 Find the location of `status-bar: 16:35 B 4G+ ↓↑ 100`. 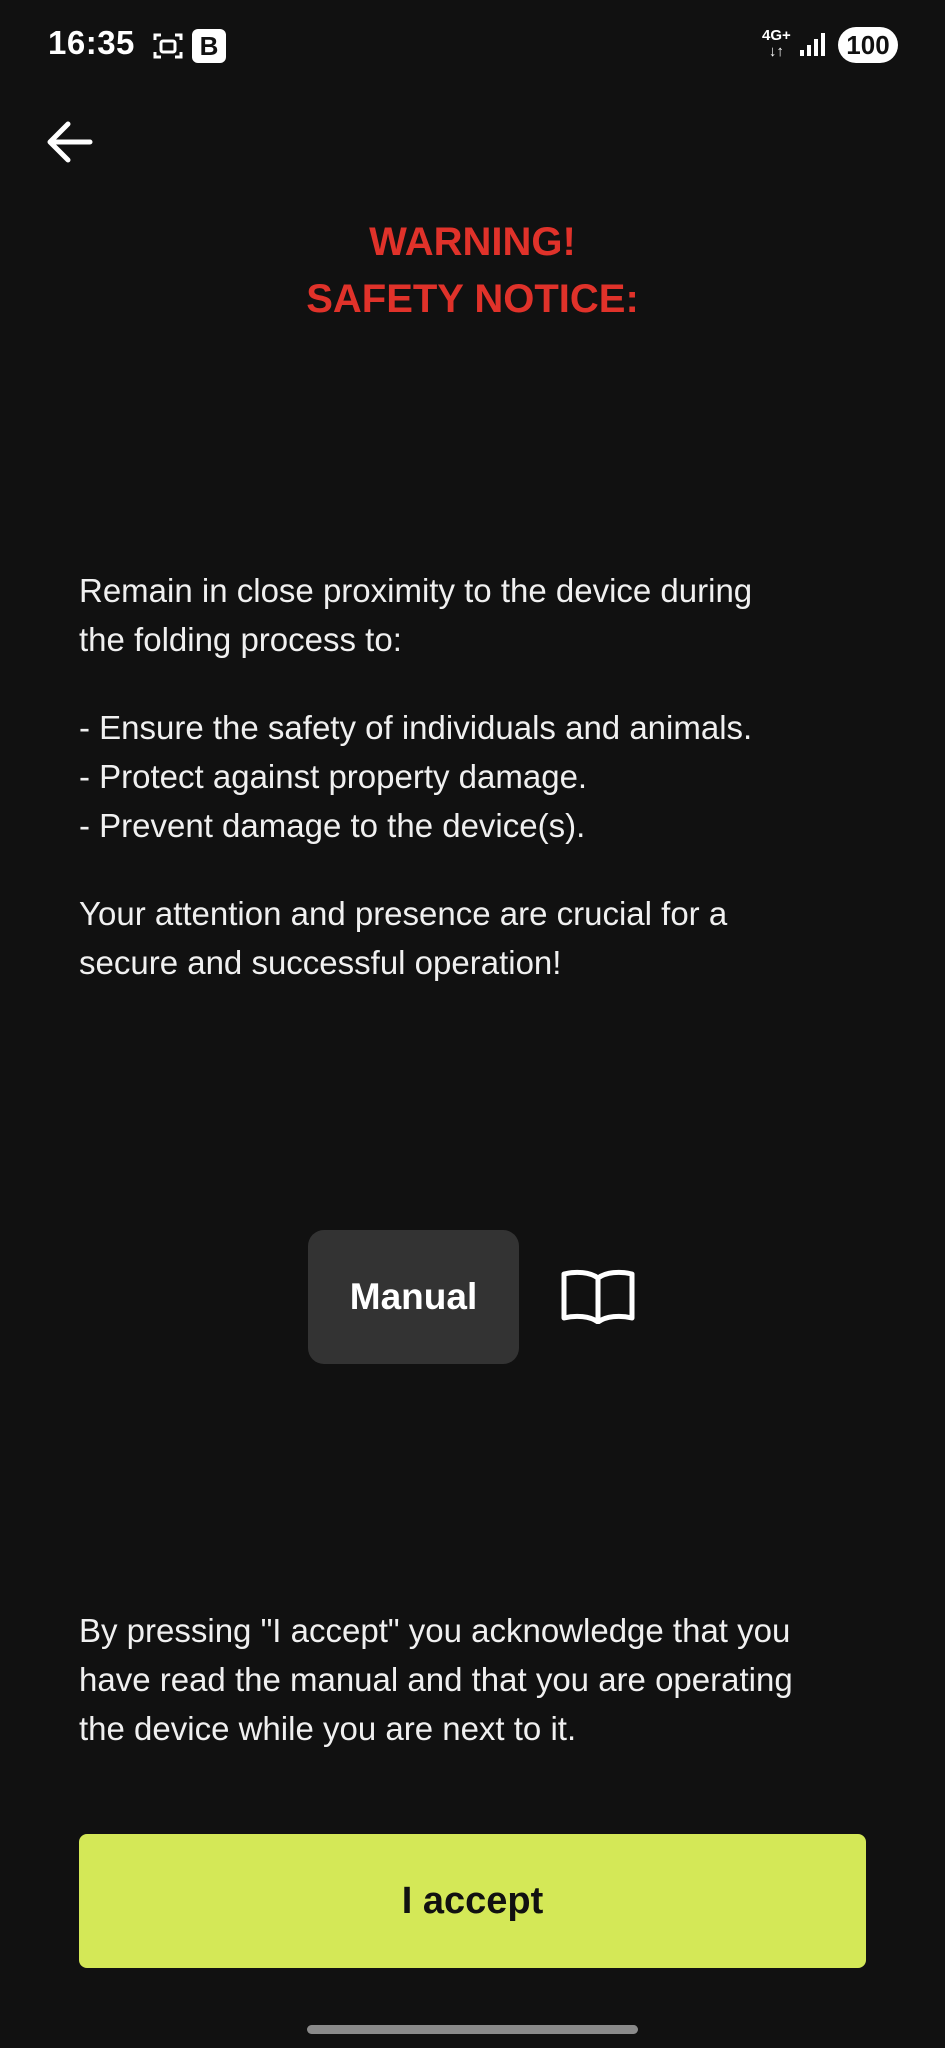

status-bar: 16:35 B 4G+ ↓↑ 100 is located at coordinates (472, 46).